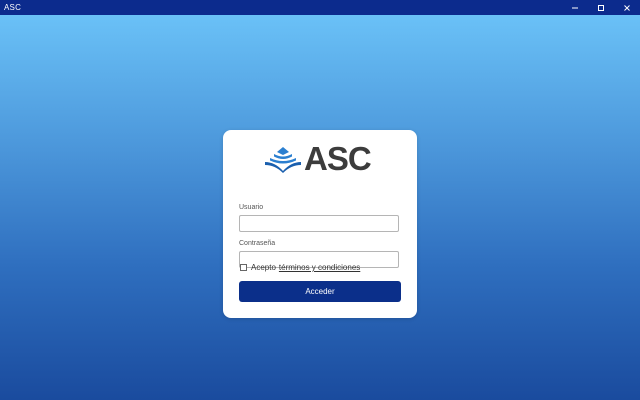  What do you see at coordinates (338, 158) in the screenshot?
I see `brand-logo-text: ASC` at bounding box center [338, 158].